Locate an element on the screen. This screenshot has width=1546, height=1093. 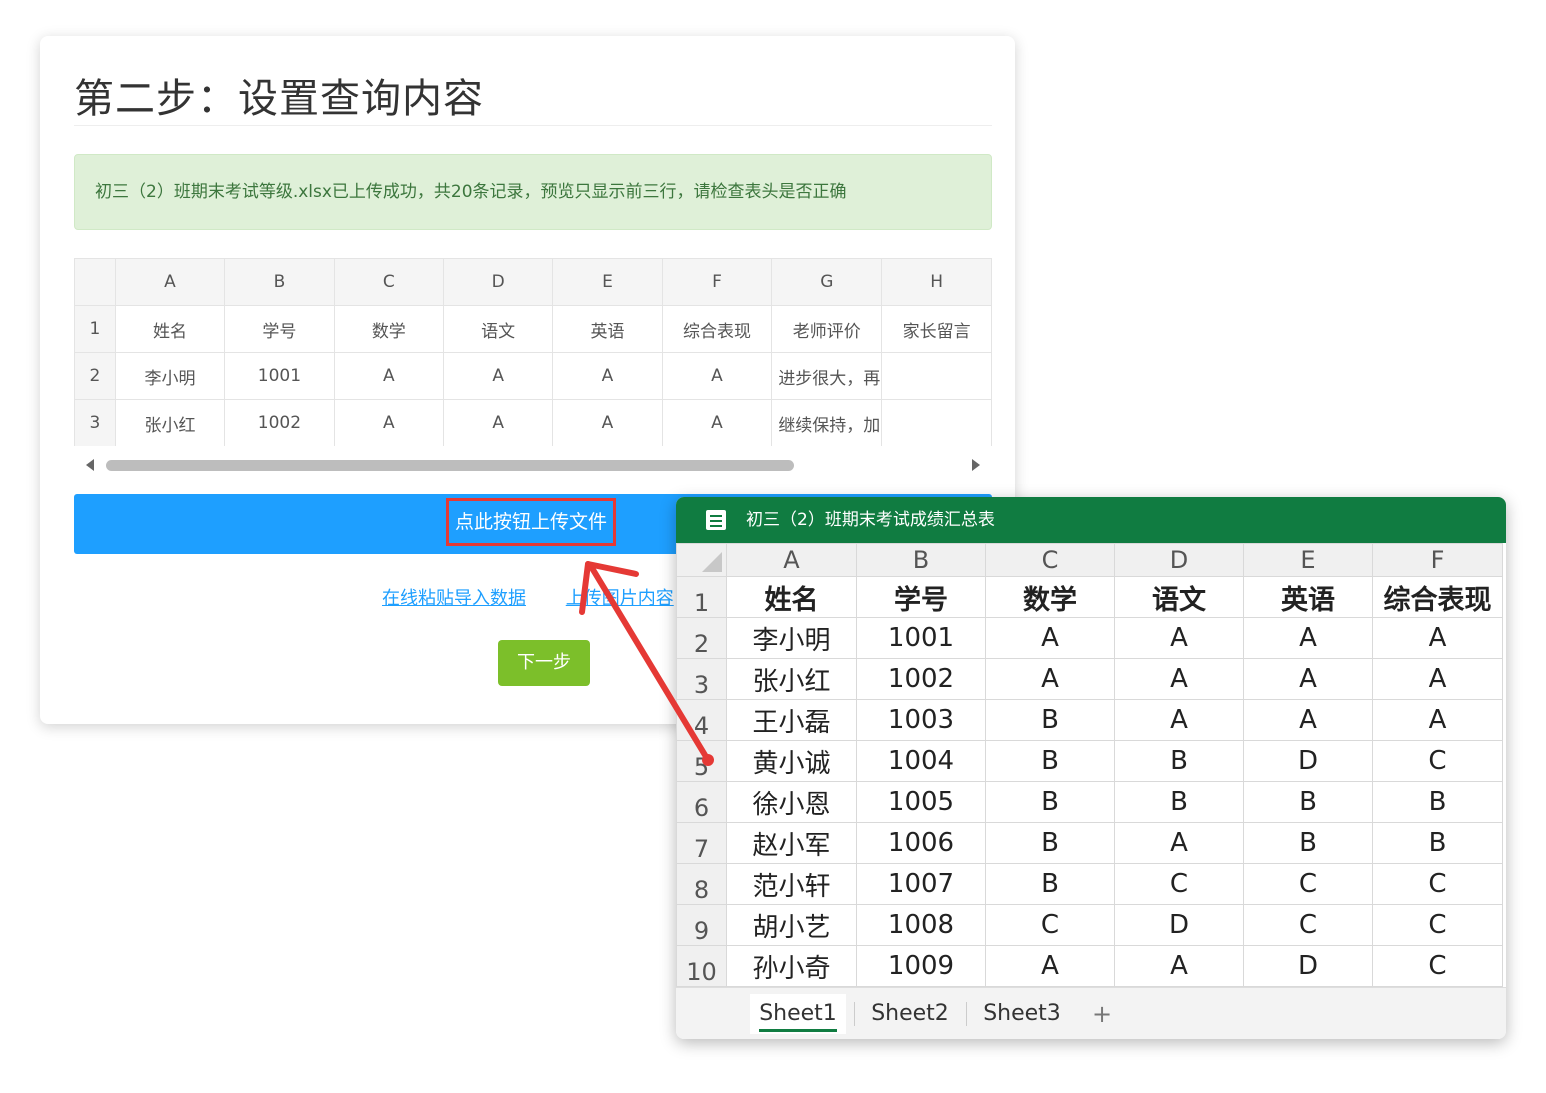
sheet-cell: 英语 is located at coordinates (1308, 597).